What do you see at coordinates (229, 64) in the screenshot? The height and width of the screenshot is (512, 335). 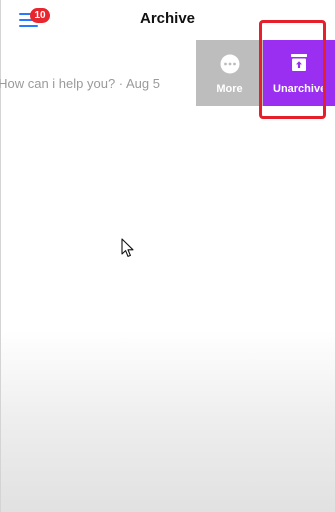 I see `more-dots-icon` at bounding box center [229, 64].